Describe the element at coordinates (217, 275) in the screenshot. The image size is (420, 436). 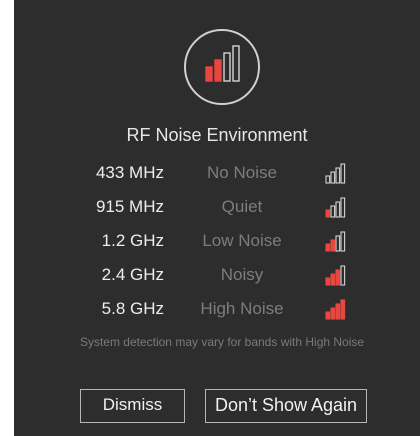
I see `noise-row: 2.4 GHz Noisy` at that location.